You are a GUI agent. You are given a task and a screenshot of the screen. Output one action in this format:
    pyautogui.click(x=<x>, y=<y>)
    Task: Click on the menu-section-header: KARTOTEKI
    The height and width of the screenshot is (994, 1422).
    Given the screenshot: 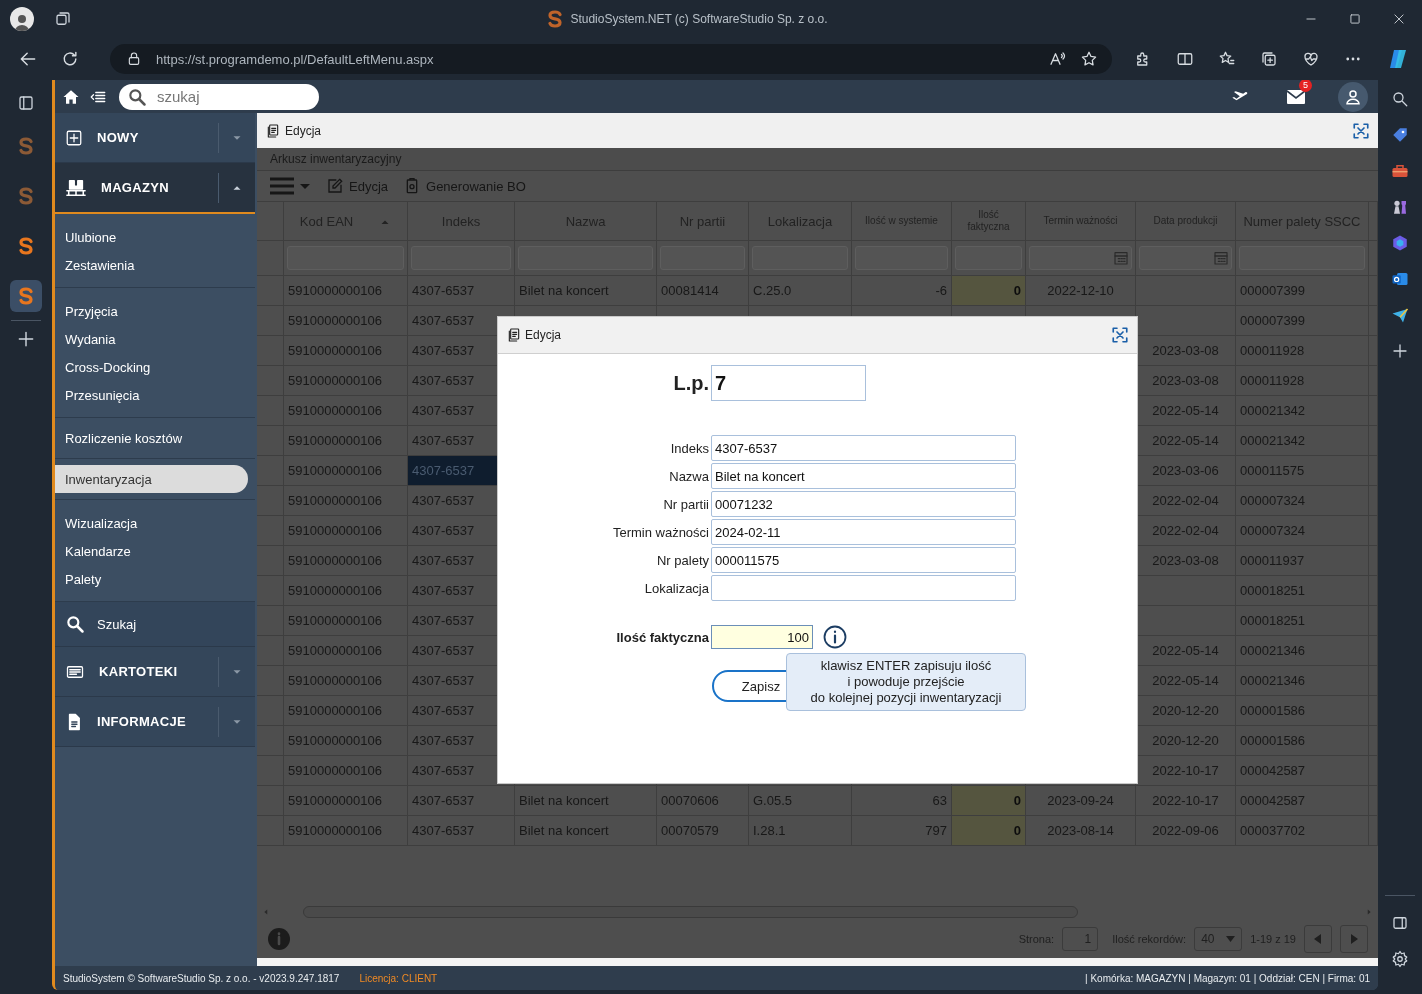 What is the action you would take?
    pyautogui.click(x=155, y=672)
    